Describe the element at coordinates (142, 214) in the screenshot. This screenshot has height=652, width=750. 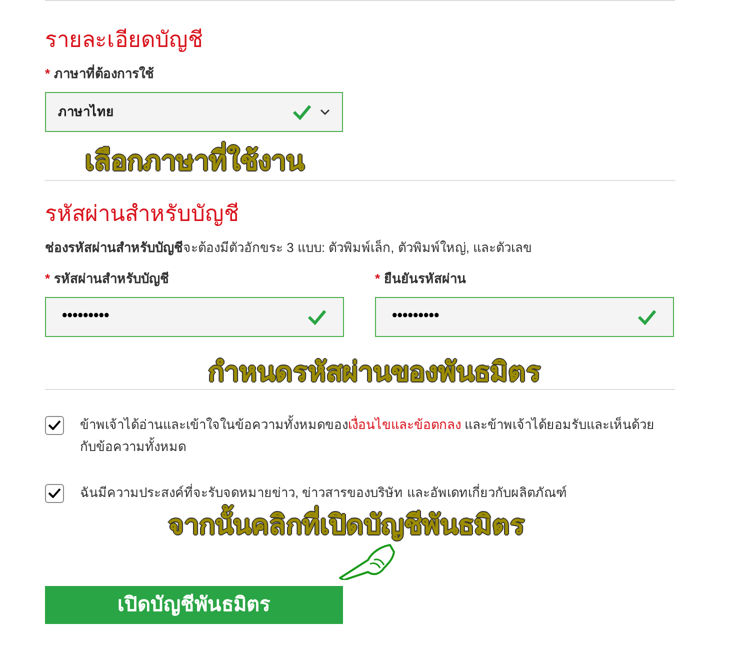
I see `section-heading: รหัสผ่านสำหรับบัญชี` at that location.